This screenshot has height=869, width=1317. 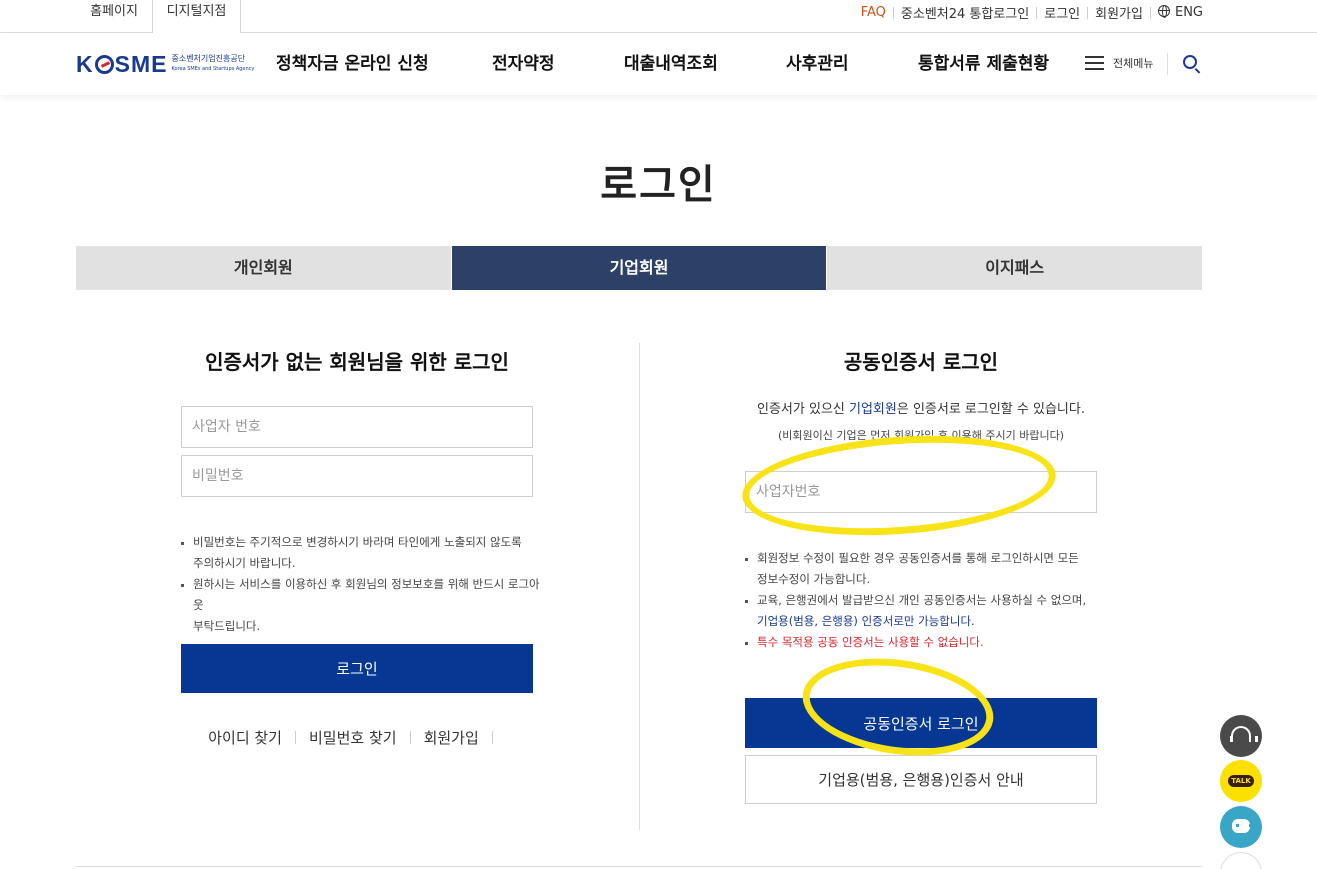 I want to click on nav-loan-inquiry: 대출내역조회, so click(x=671, y=64).